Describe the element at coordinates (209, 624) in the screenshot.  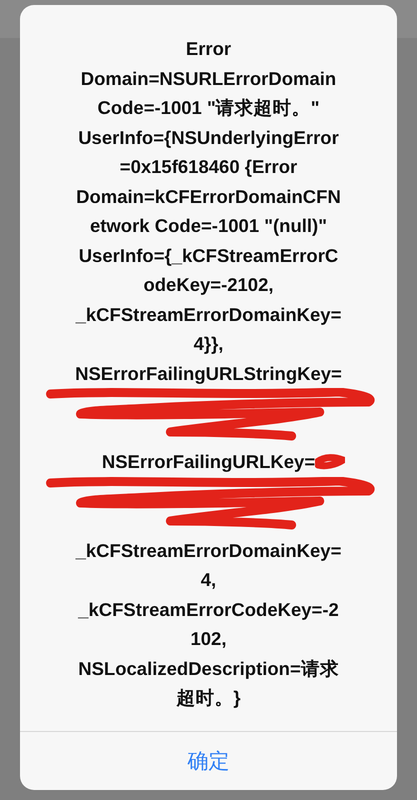
I see `error-message: _kCFStreamErrorDomainKey= 4, _kCFStreamErrorCodeKey=-2 102, NSLocalizedDescription=请求 超时。}` at that location.